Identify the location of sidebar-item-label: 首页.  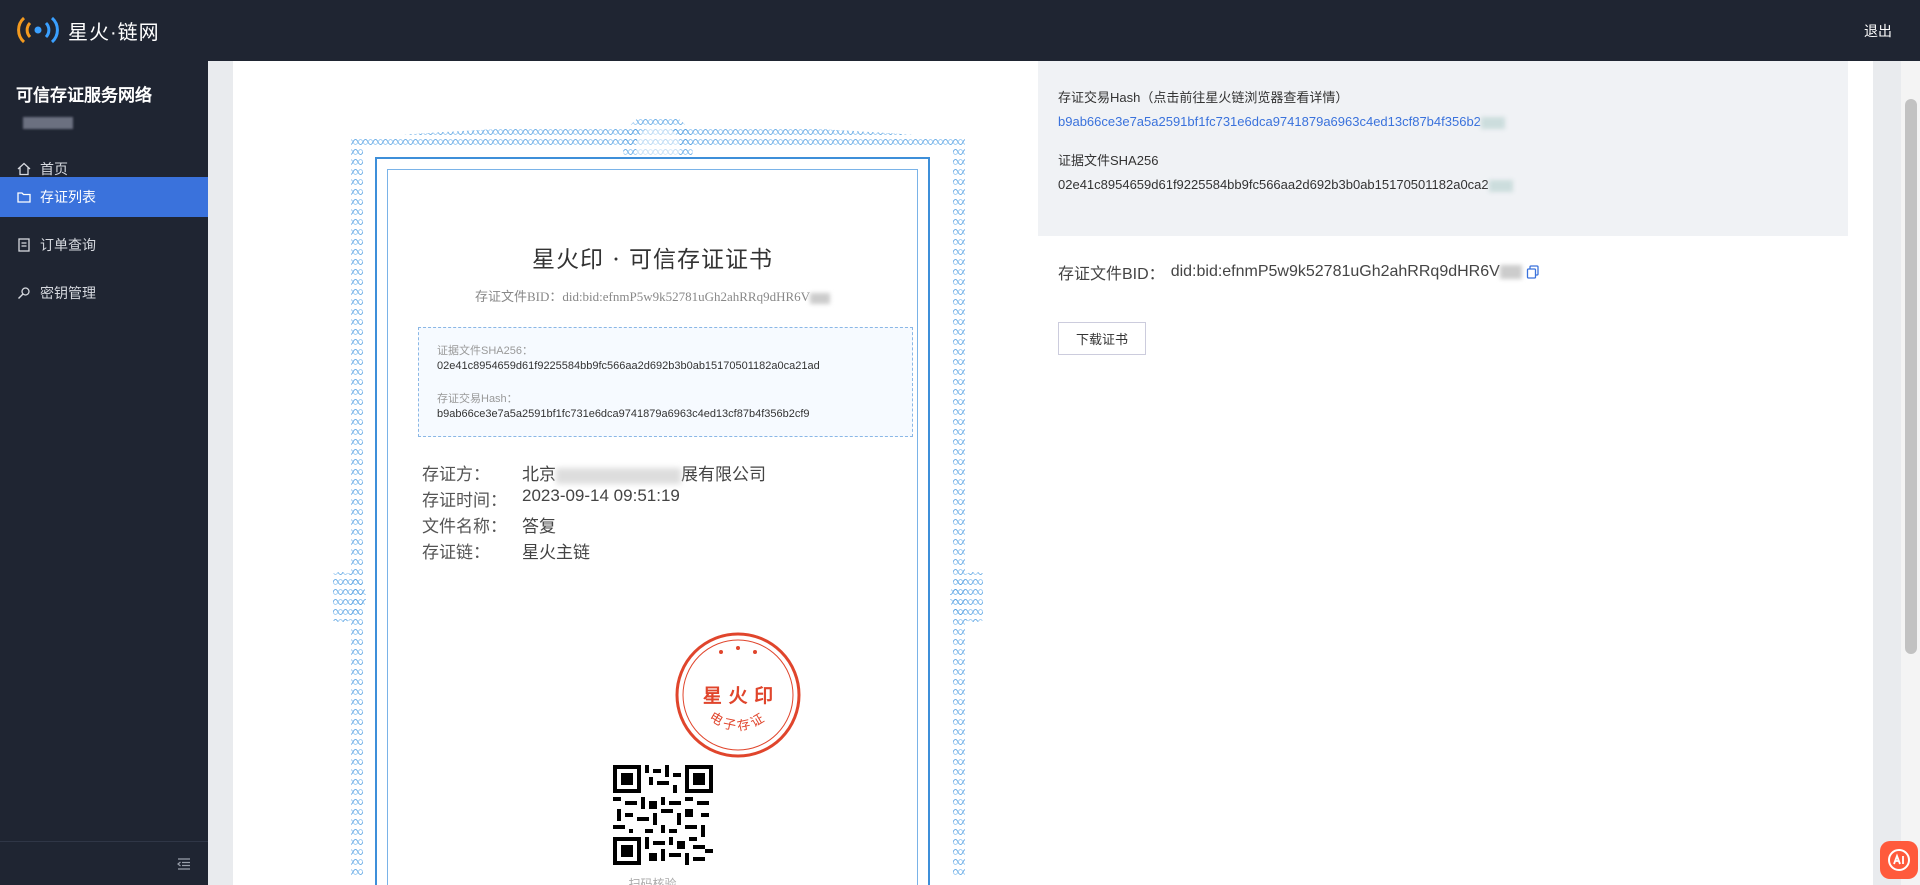
(54, 169).